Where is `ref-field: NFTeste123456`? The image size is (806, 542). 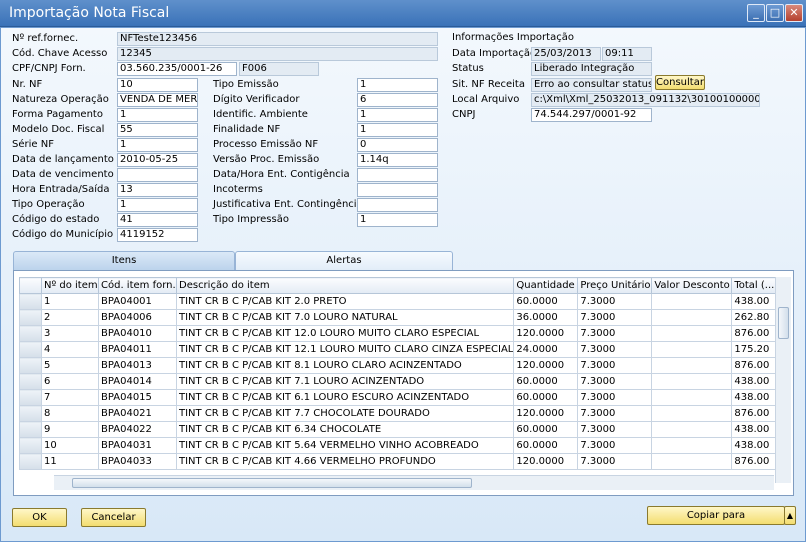 ref-field: NFTeste123456 is located at coordinates (277, 39).